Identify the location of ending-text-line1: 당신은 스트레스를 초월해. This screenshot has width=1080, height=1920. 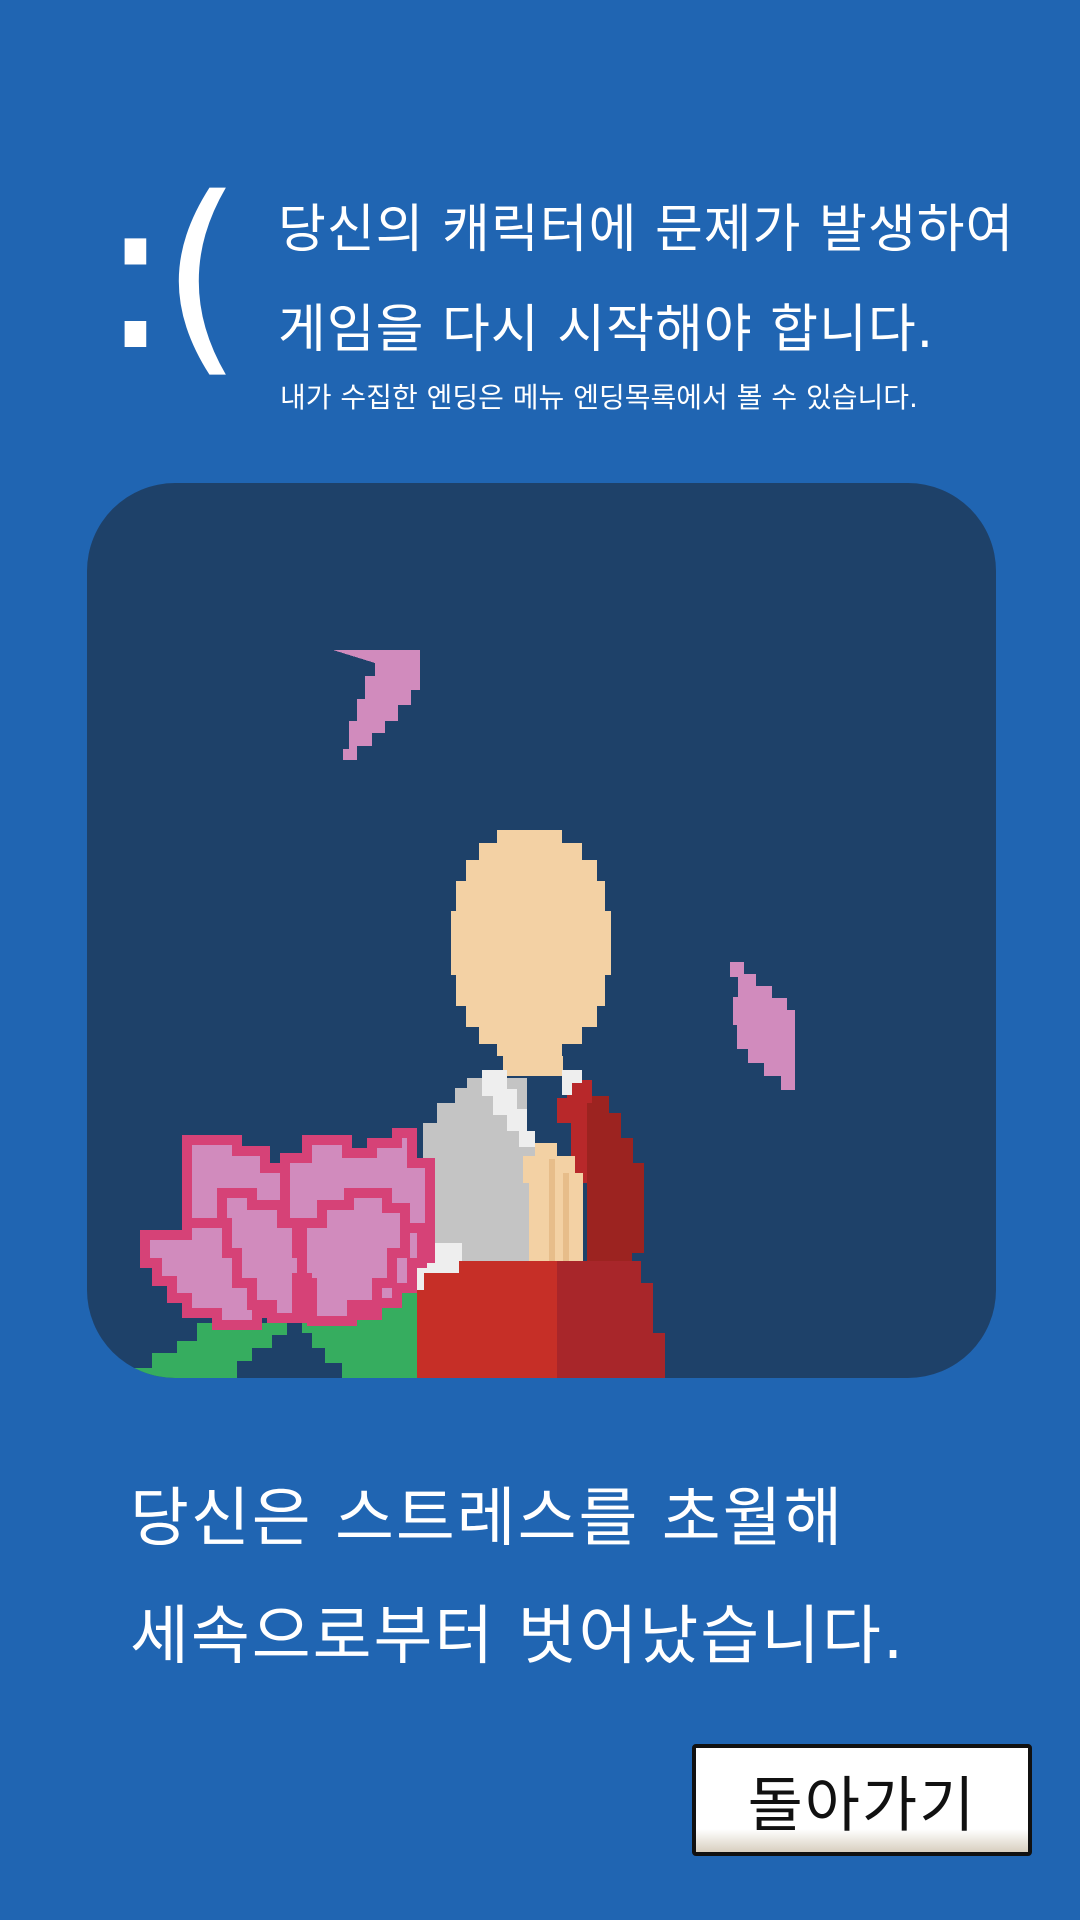
(487, 1519).